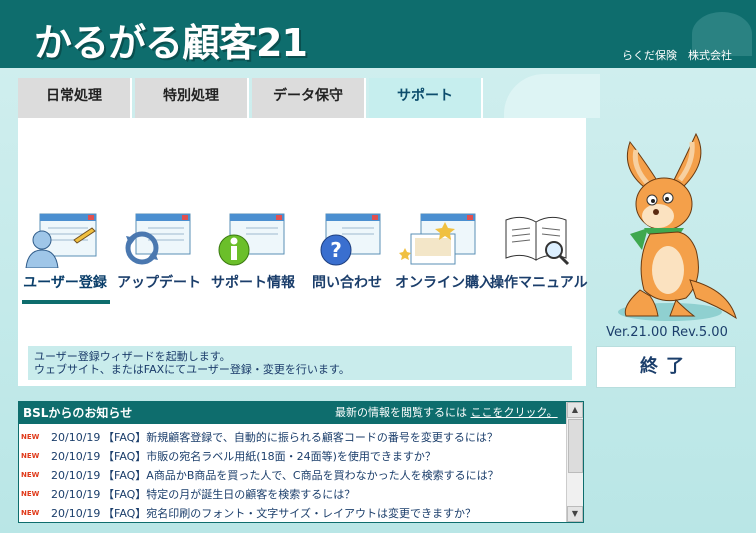 The width and height of the screenshot is (756, 533). Describe the element at coordinates (159, 283) in the screenshot. I see `update-label: アップデート` at that location.